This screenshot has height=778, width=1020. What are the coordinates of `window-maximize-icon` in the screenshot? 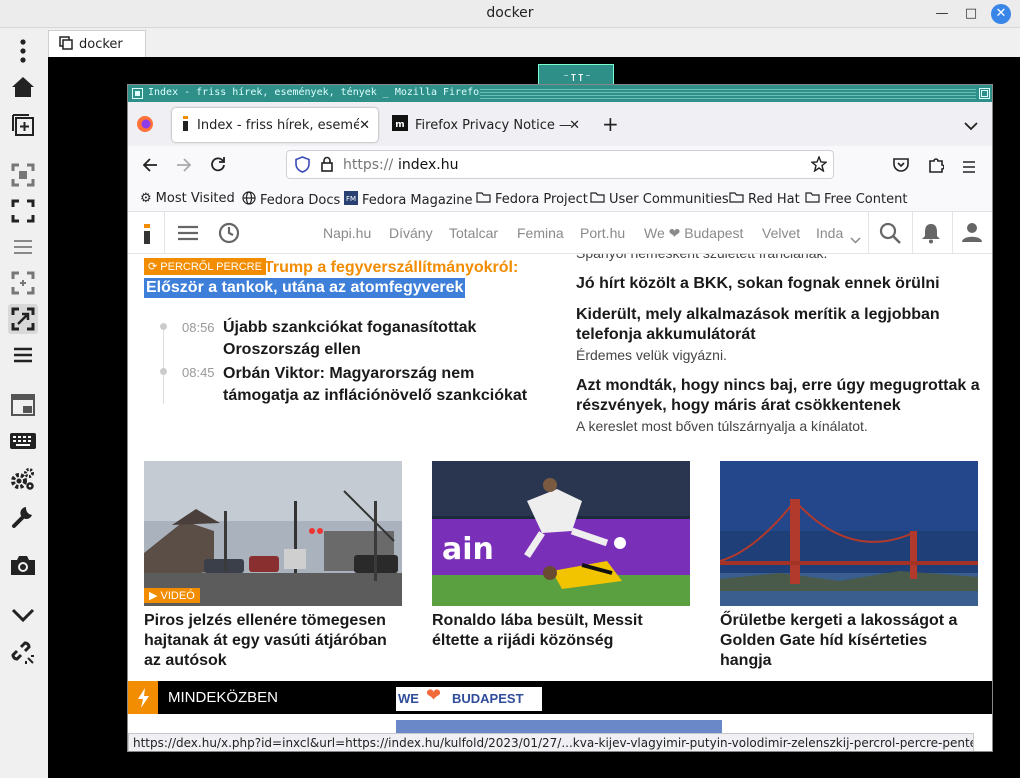 It's located at (984, 93).